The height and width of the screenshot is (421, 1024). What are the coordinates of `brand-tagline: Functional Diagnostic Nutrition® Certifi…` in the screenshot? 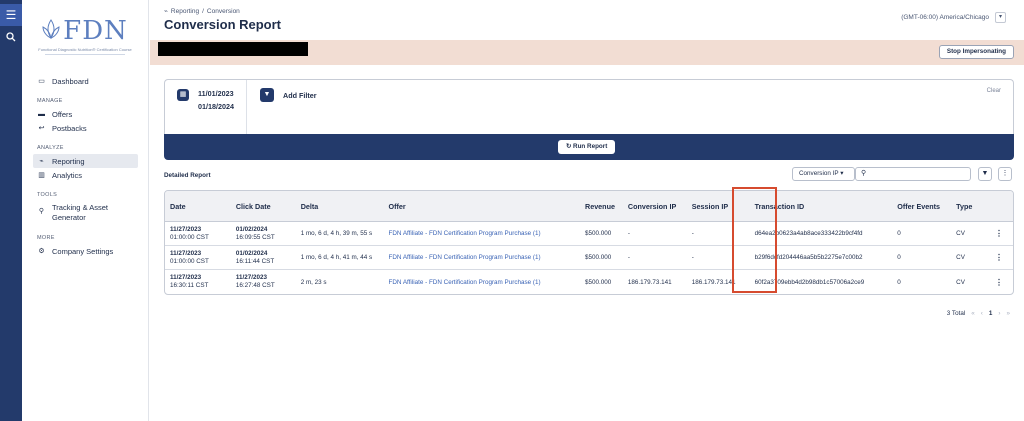 It's located at (85, 49).